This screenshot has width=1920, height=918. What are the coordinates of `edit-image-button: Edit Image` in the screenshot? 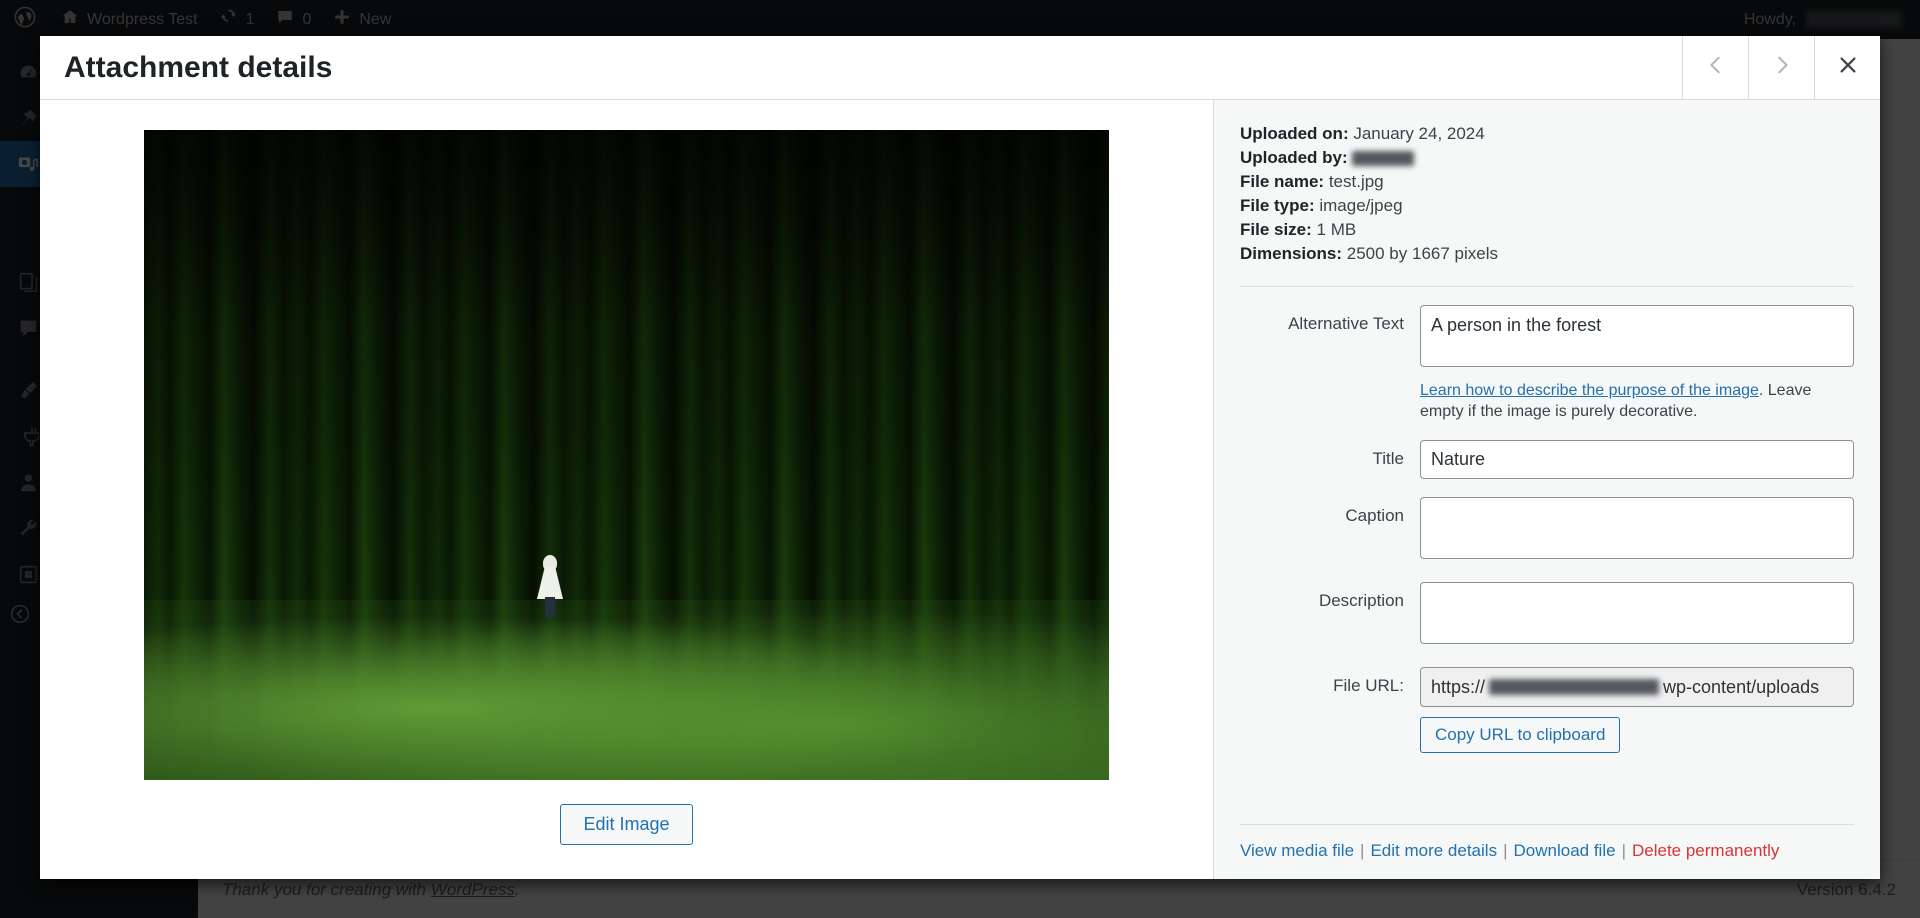 It's located at (626, 824).